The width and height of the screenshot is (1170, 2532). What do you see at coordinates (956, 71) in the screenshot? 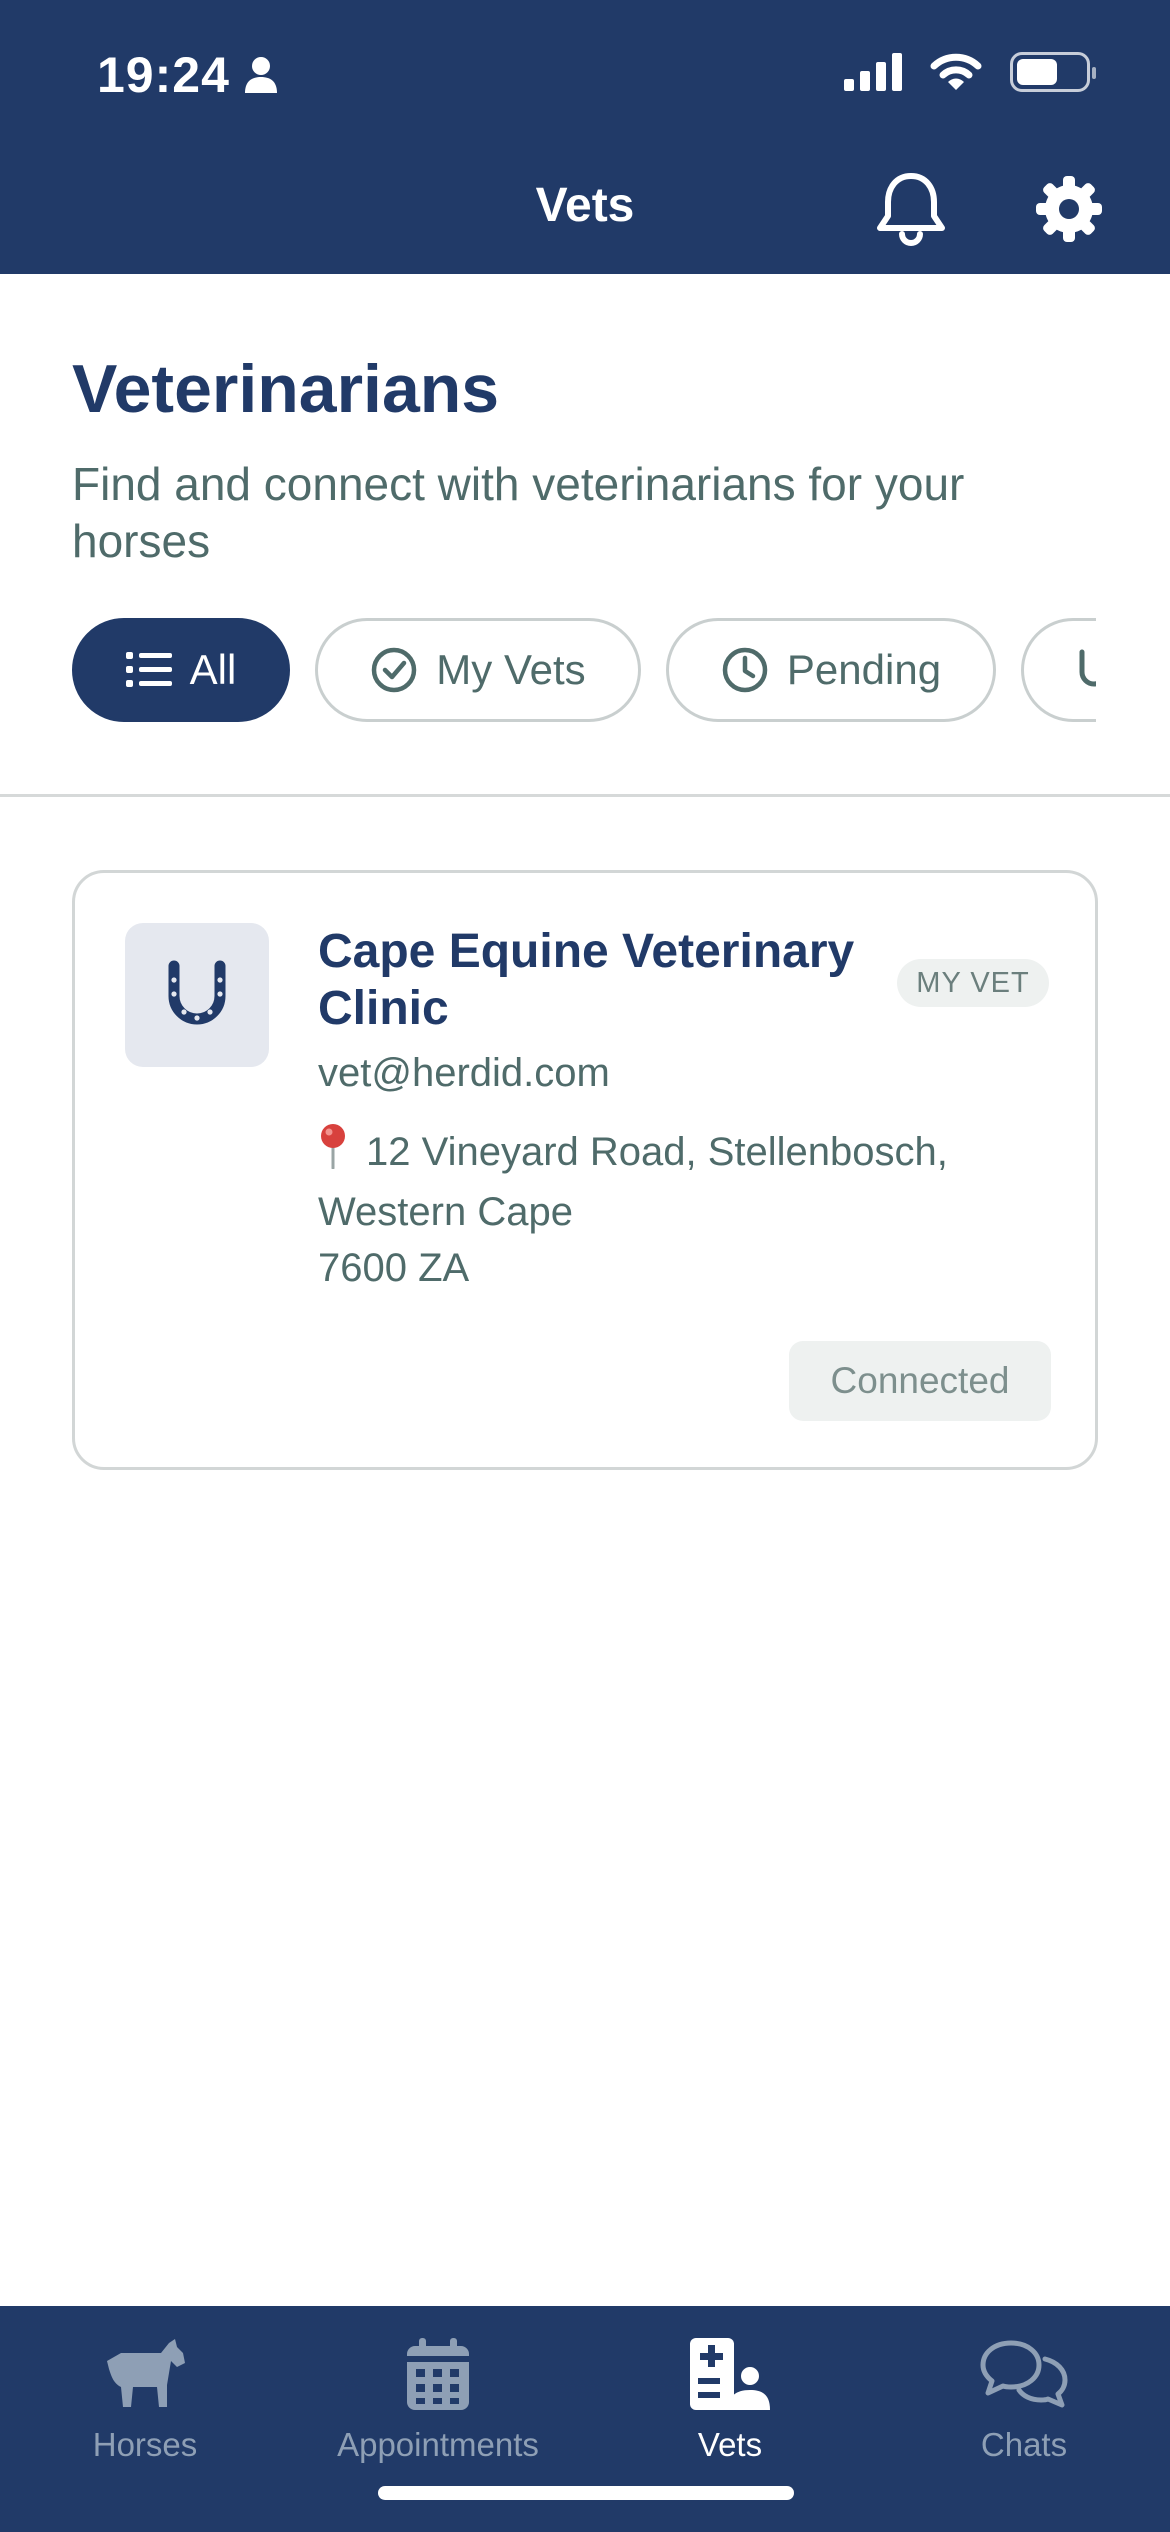
I see `wifi-icon` at bounding box center [956, 71].